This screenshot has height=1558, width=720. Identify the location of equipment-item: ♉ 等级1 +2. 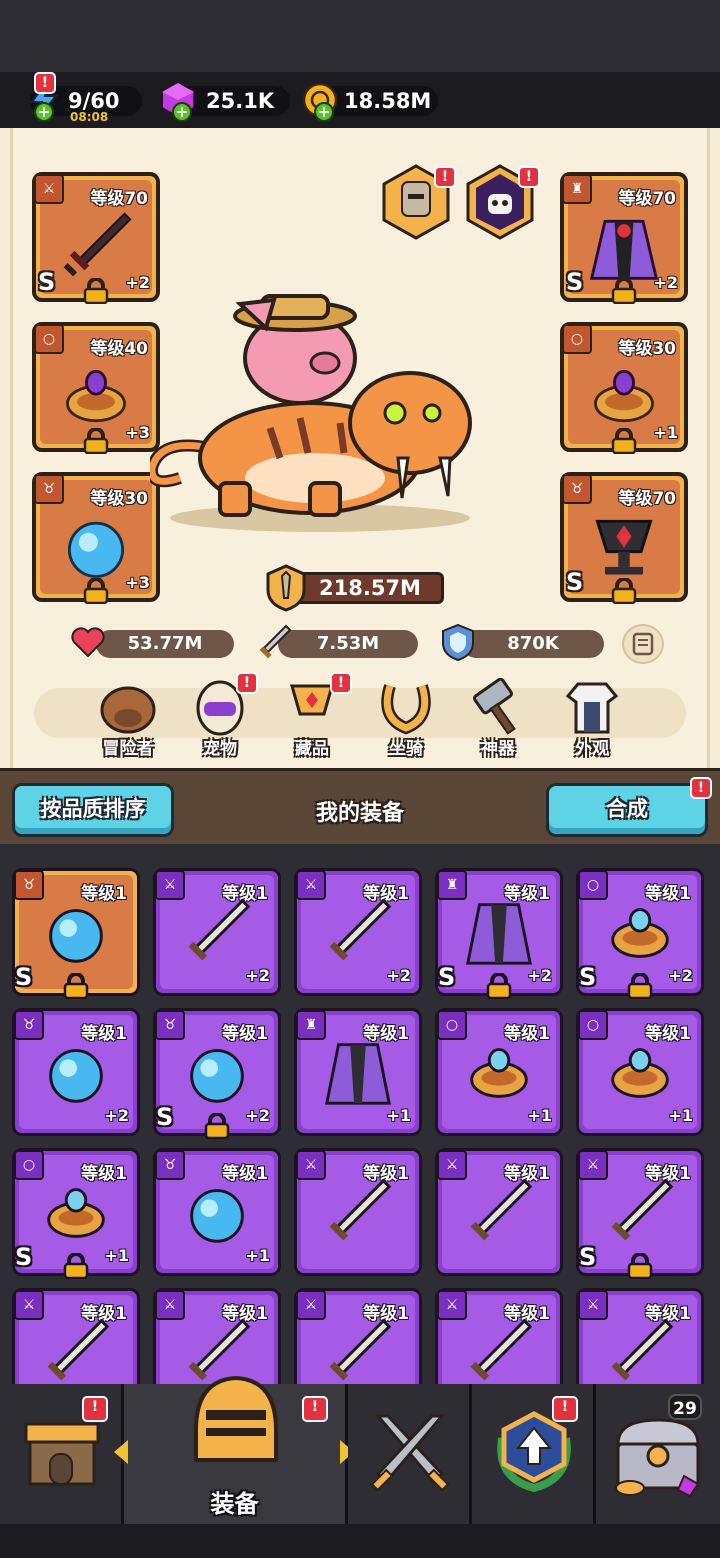
(76, 1072).